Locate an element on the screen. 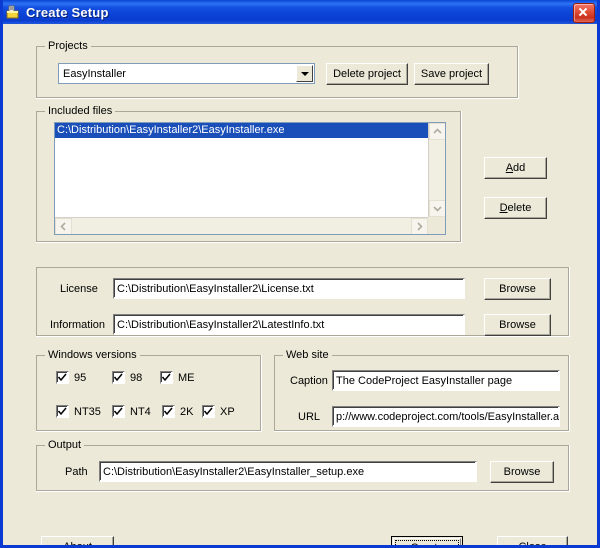 Image resolution: width=600 pixels, height=548 pixels. checkbox-nt35: NT35 is located at coordinates (78, 411).